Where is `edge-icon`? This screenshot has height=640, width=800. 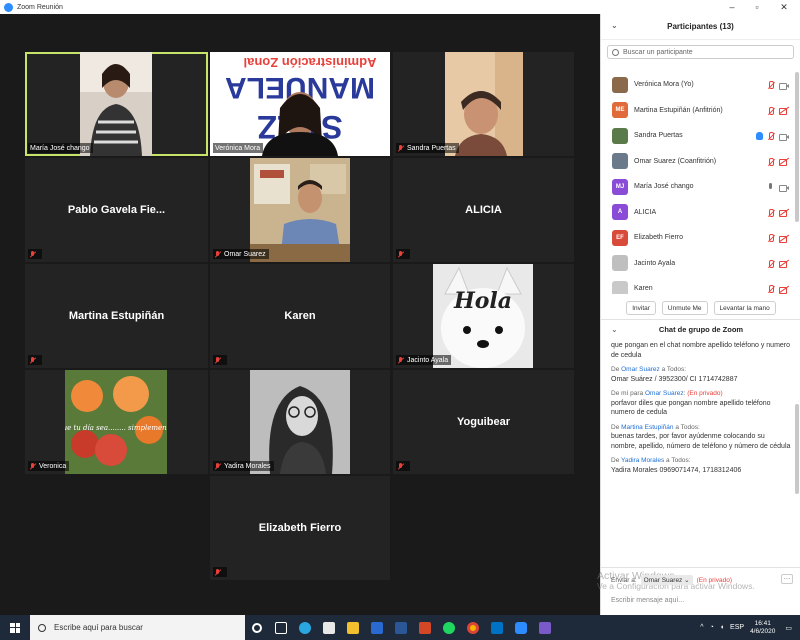 edge-icon is located at coordinates (305, 627).